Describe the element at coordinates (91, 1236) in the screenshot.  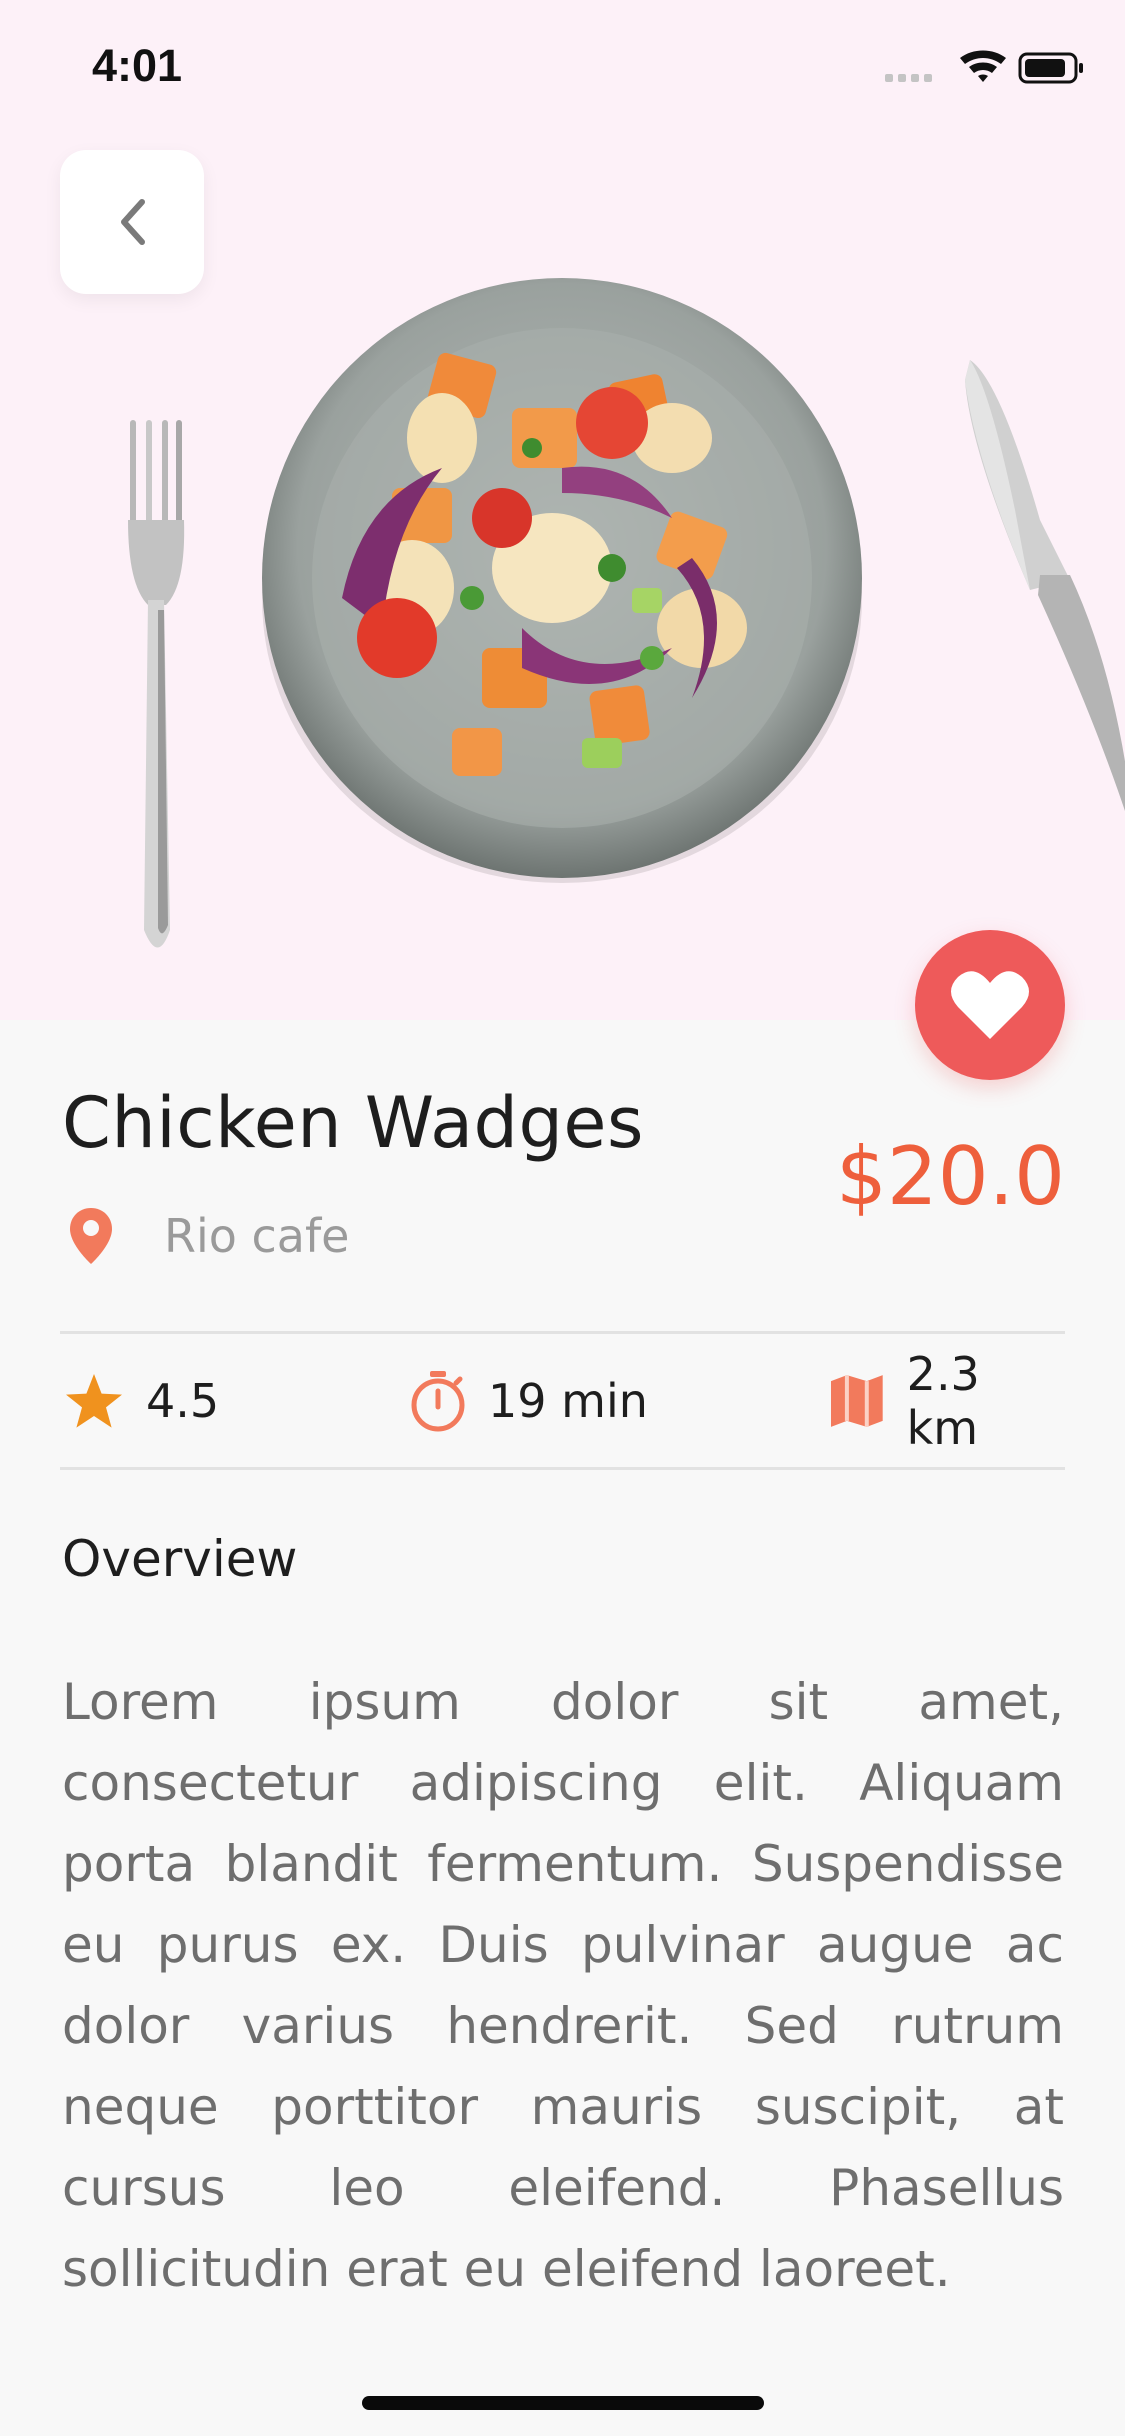
I see `location-pin-icon` at that location.